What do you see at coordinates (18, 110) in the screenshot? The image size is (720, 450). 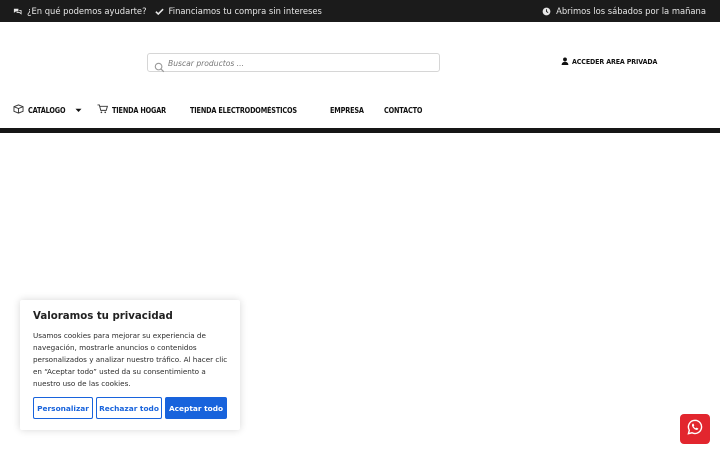 I see `box-icon` at bounding box center [18, 110].